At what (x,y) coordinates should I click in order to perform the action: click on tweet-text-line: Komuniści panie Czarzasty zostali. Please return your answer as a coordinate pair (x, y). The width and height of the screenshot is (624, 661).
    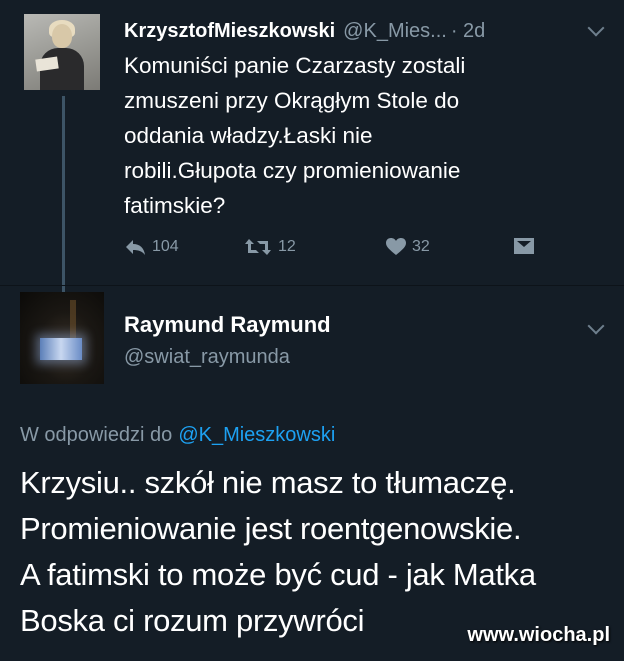
    Looking at the image, I should click on (295, 65).